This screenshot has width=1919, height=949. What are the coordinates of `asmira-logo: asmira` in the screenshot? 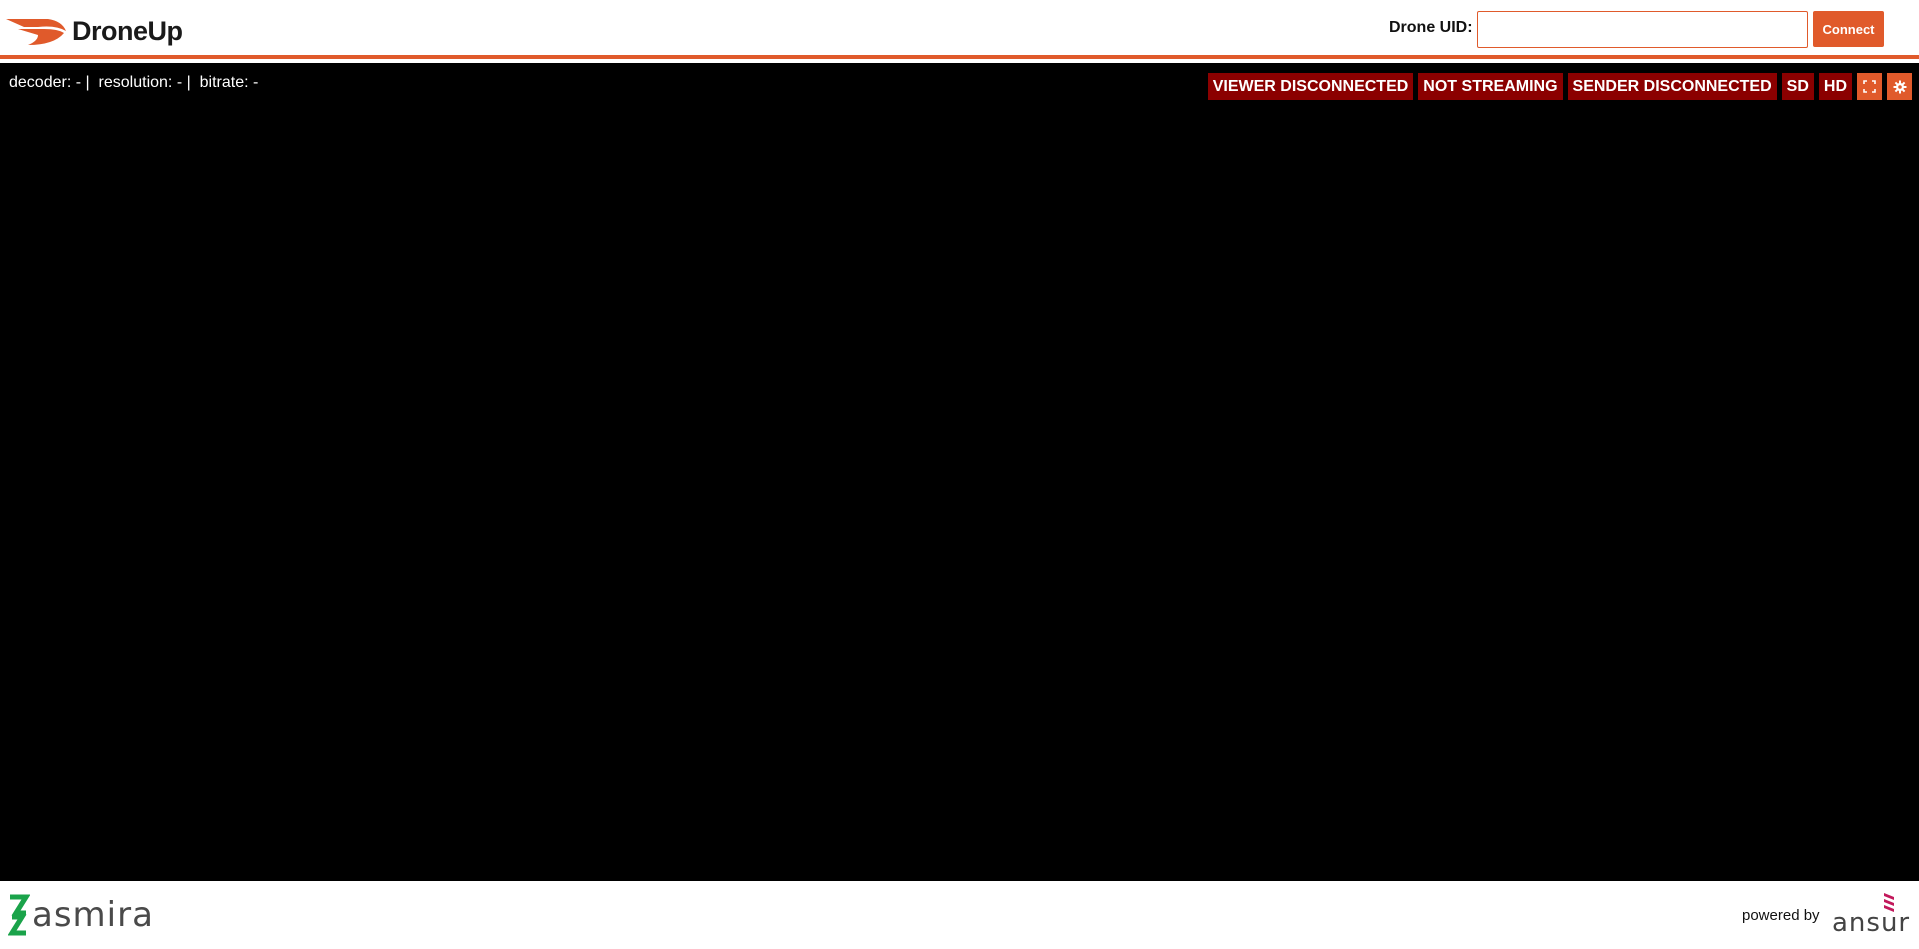 It's located at (81, 915).